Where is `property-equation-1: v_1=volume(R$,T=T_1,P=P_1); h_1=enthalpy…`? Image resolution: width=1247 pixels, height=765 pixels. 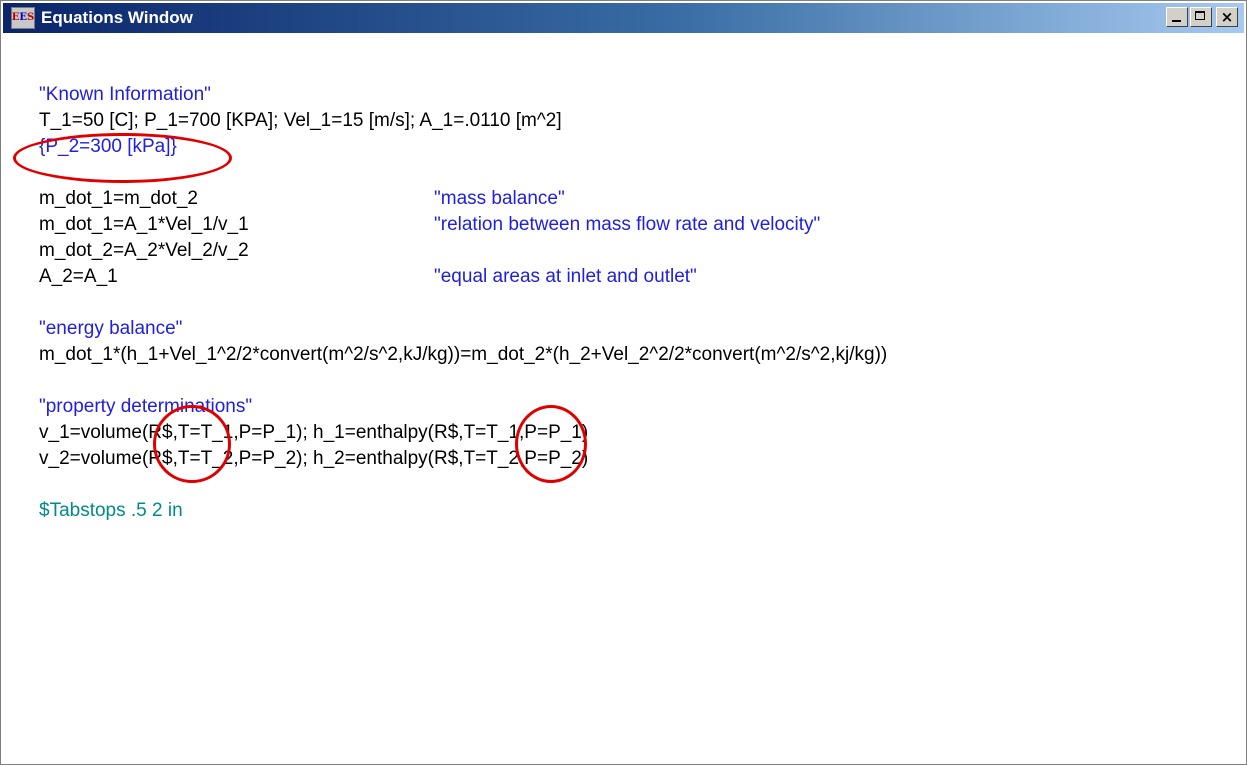 property-equation-1: v_1=volume(R$,T=T_1,P=P_1); h_1=enthalpy… is located at coordinates (314, 432).